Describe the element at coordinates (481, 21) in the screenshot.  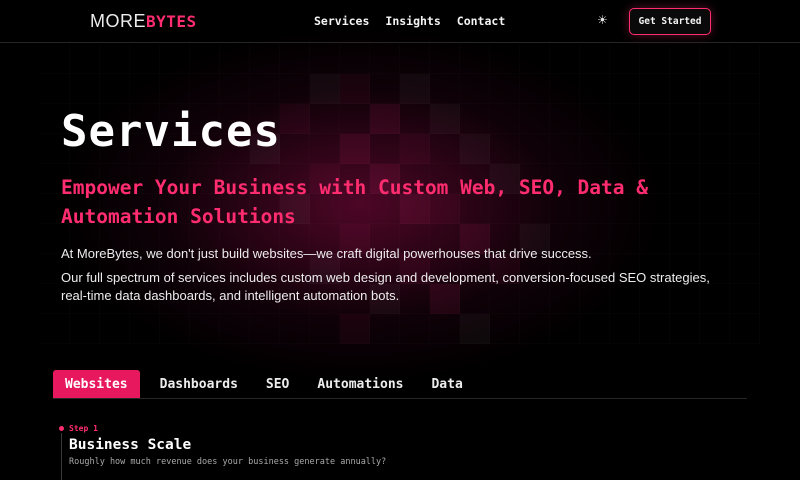
I see `nav-link-contact: Contact` at that location.